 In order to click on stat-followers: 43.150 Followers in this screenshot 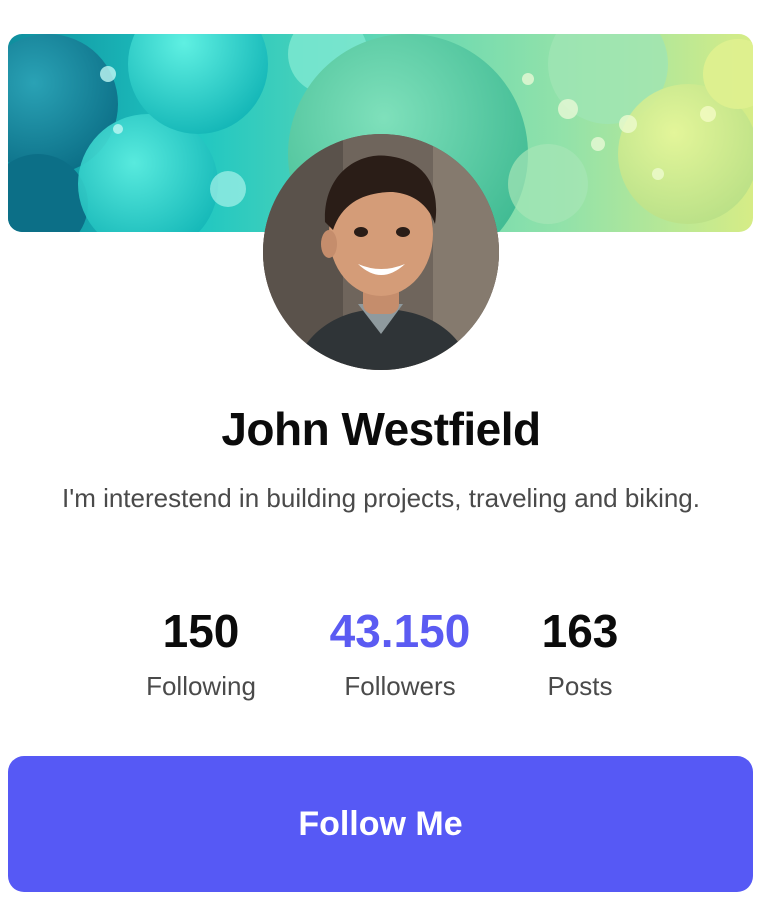, I will do `click(400, 653)`.